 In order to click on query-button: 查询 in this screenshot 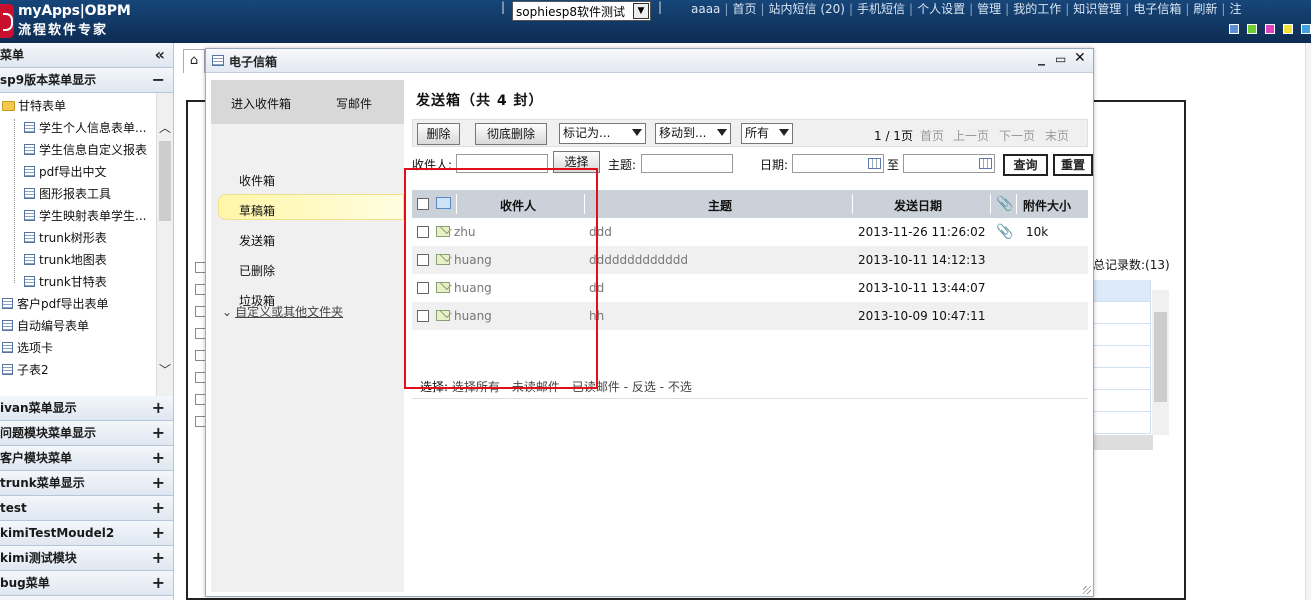, I will do `click(1025, 165)`.